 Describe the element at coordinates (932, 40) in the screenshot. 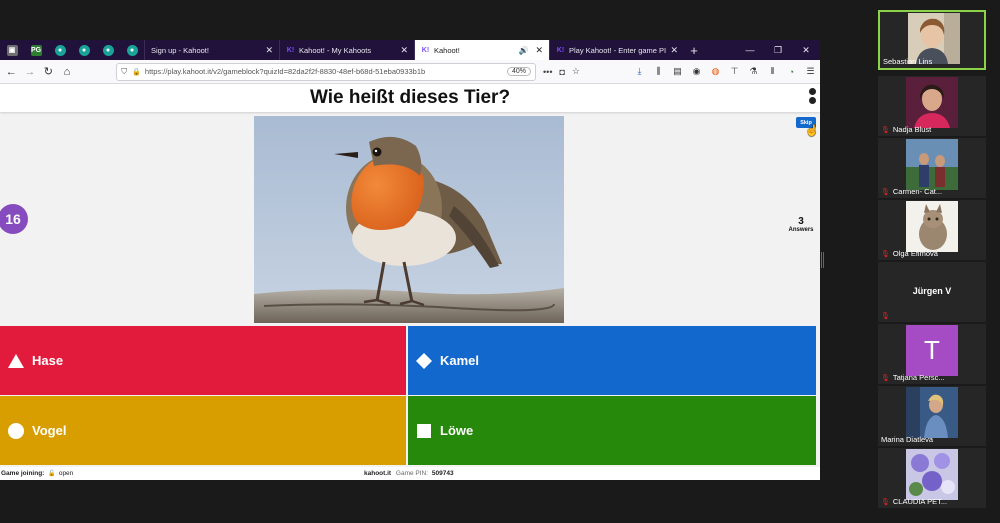

I see `participant-tile-sebastian: Sebastian Lins` at that location.